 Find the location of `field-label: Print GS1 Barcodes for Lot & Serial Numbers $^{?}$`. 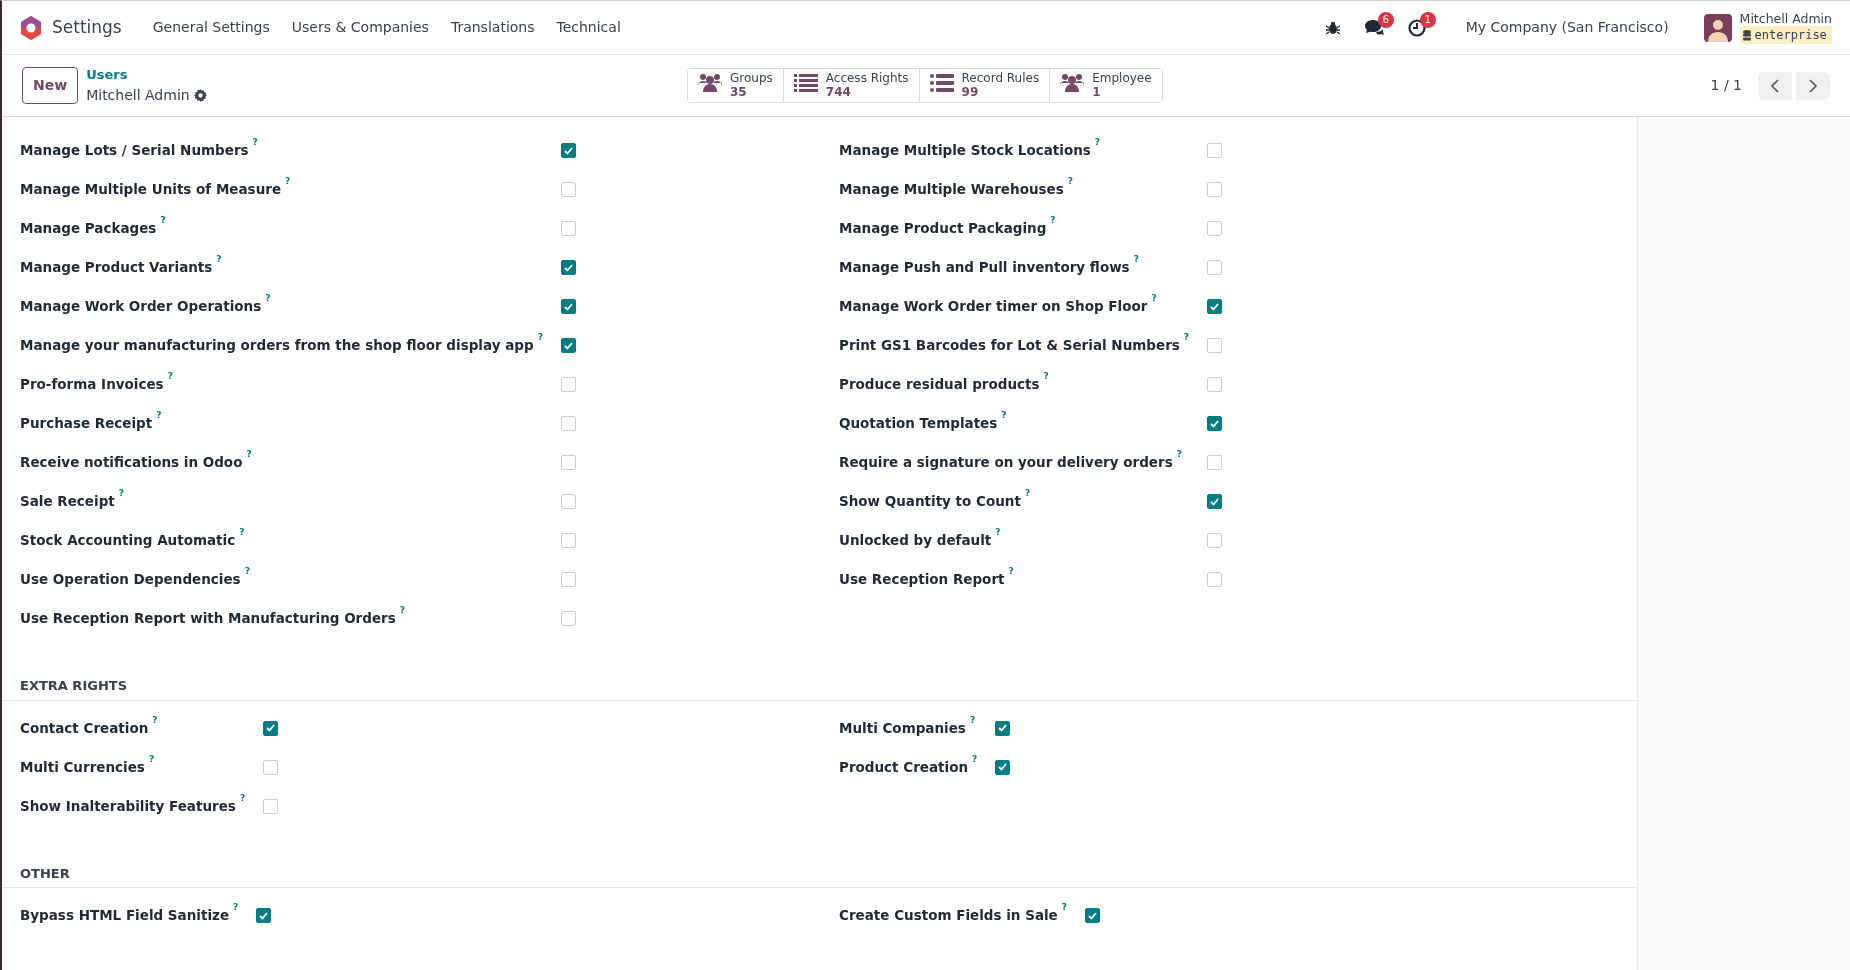

field-label: Print GS1 Barcodes for Lot & Serial Numbers $^{?}$ is located at coordinates (1014, 345).